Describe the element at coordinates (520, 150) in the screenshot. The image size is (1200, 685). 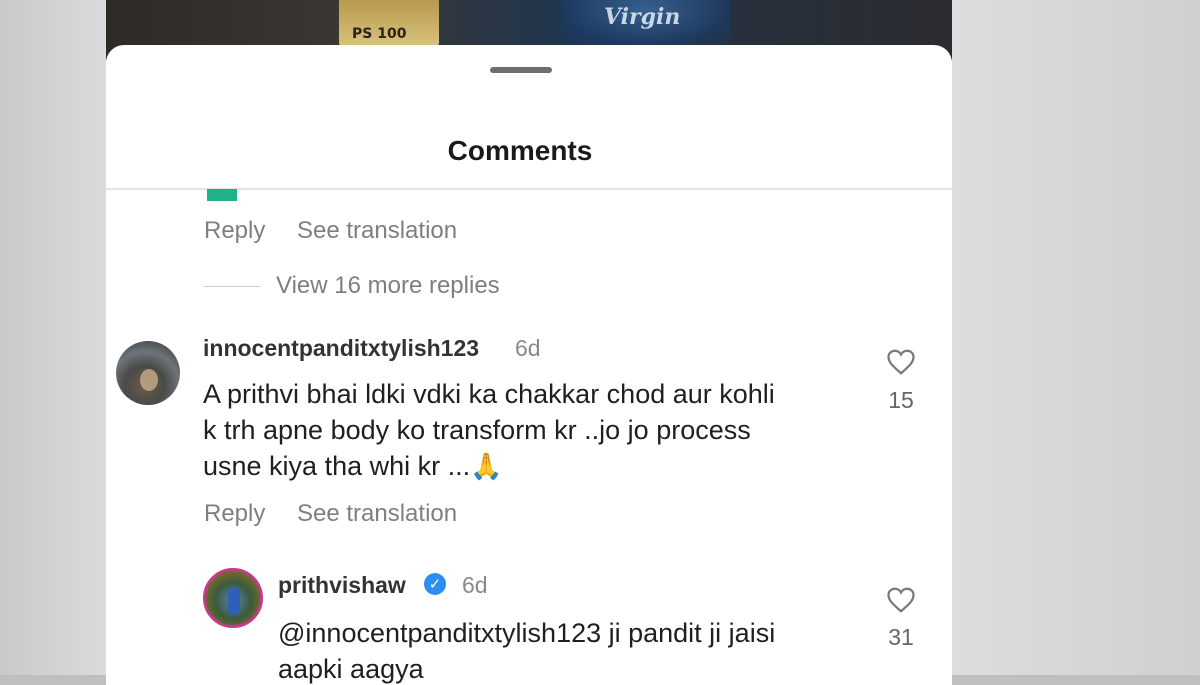
I see `sheet-title: Comments` at that location.